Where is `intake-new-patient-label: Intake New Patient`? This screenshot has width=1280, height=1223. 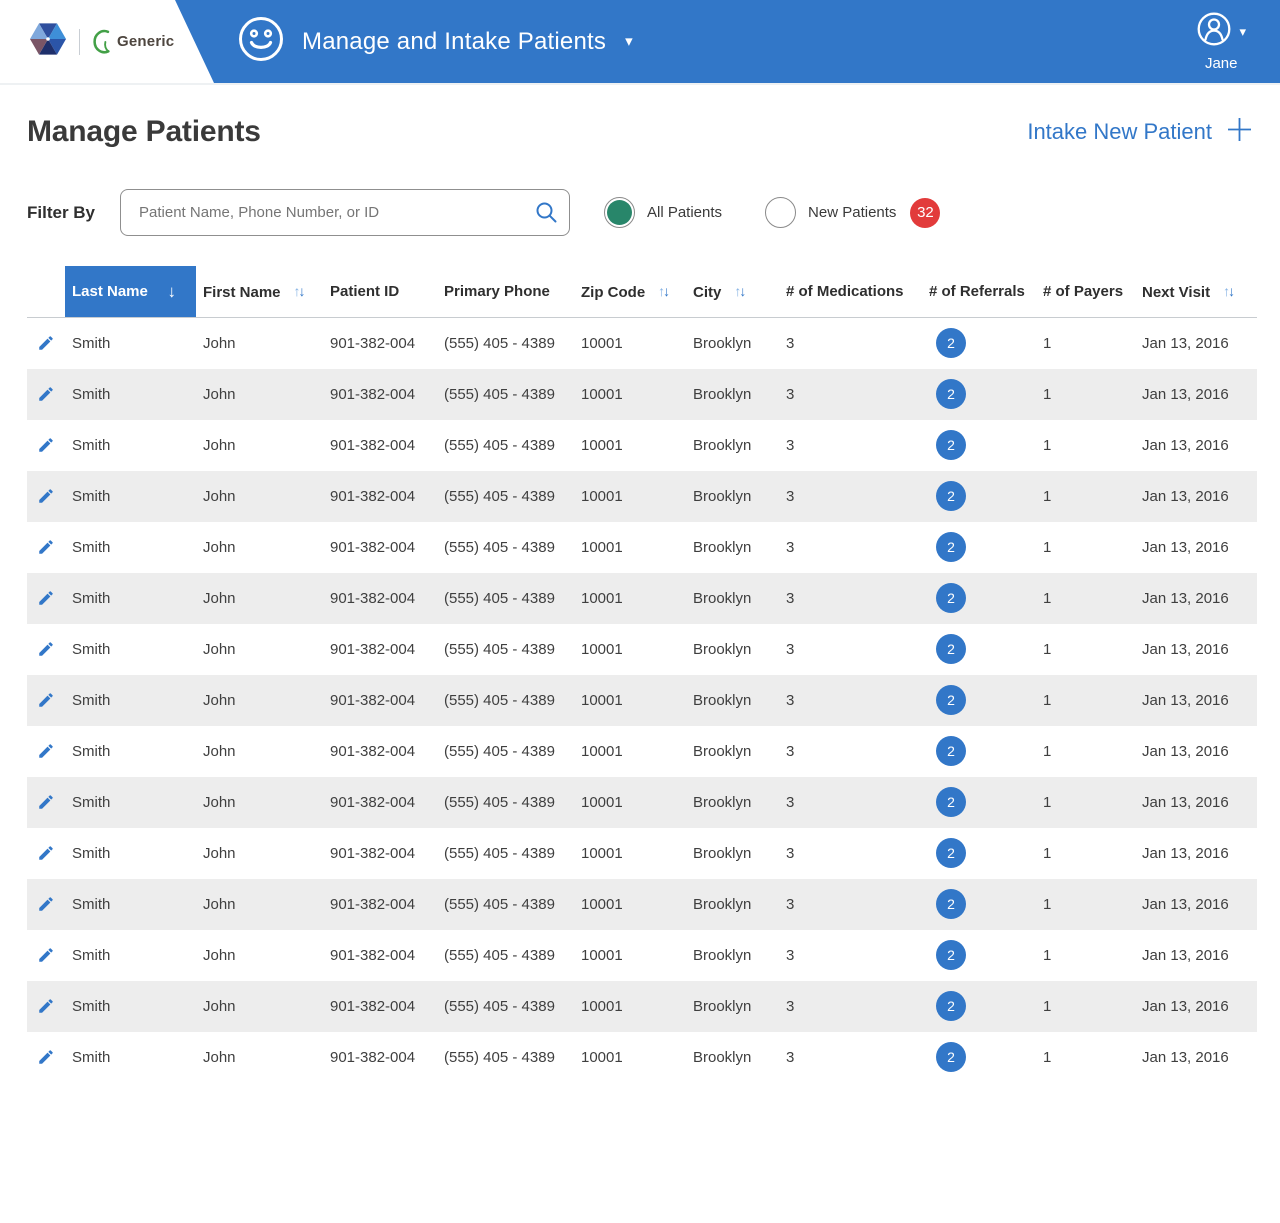
intake-new-patient-label: Intake New Patient is located at coordinates (1119, 131).